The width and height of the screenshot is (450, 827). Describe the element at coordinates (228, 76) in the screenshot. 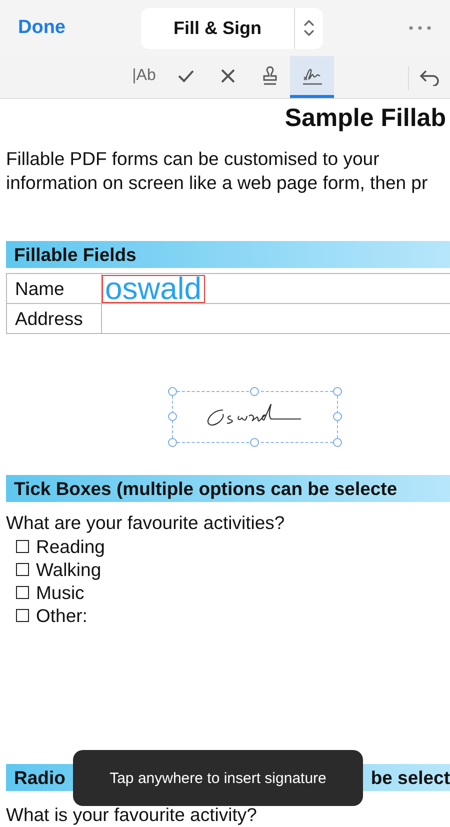

I see `cross-icon` at that location.